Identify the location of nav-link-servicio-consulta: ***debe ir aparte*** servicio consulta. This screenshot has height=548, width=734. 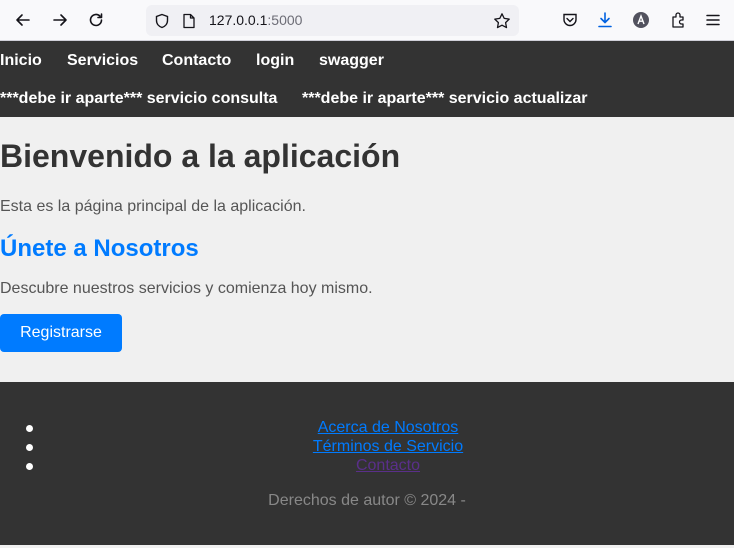
(138, 99).